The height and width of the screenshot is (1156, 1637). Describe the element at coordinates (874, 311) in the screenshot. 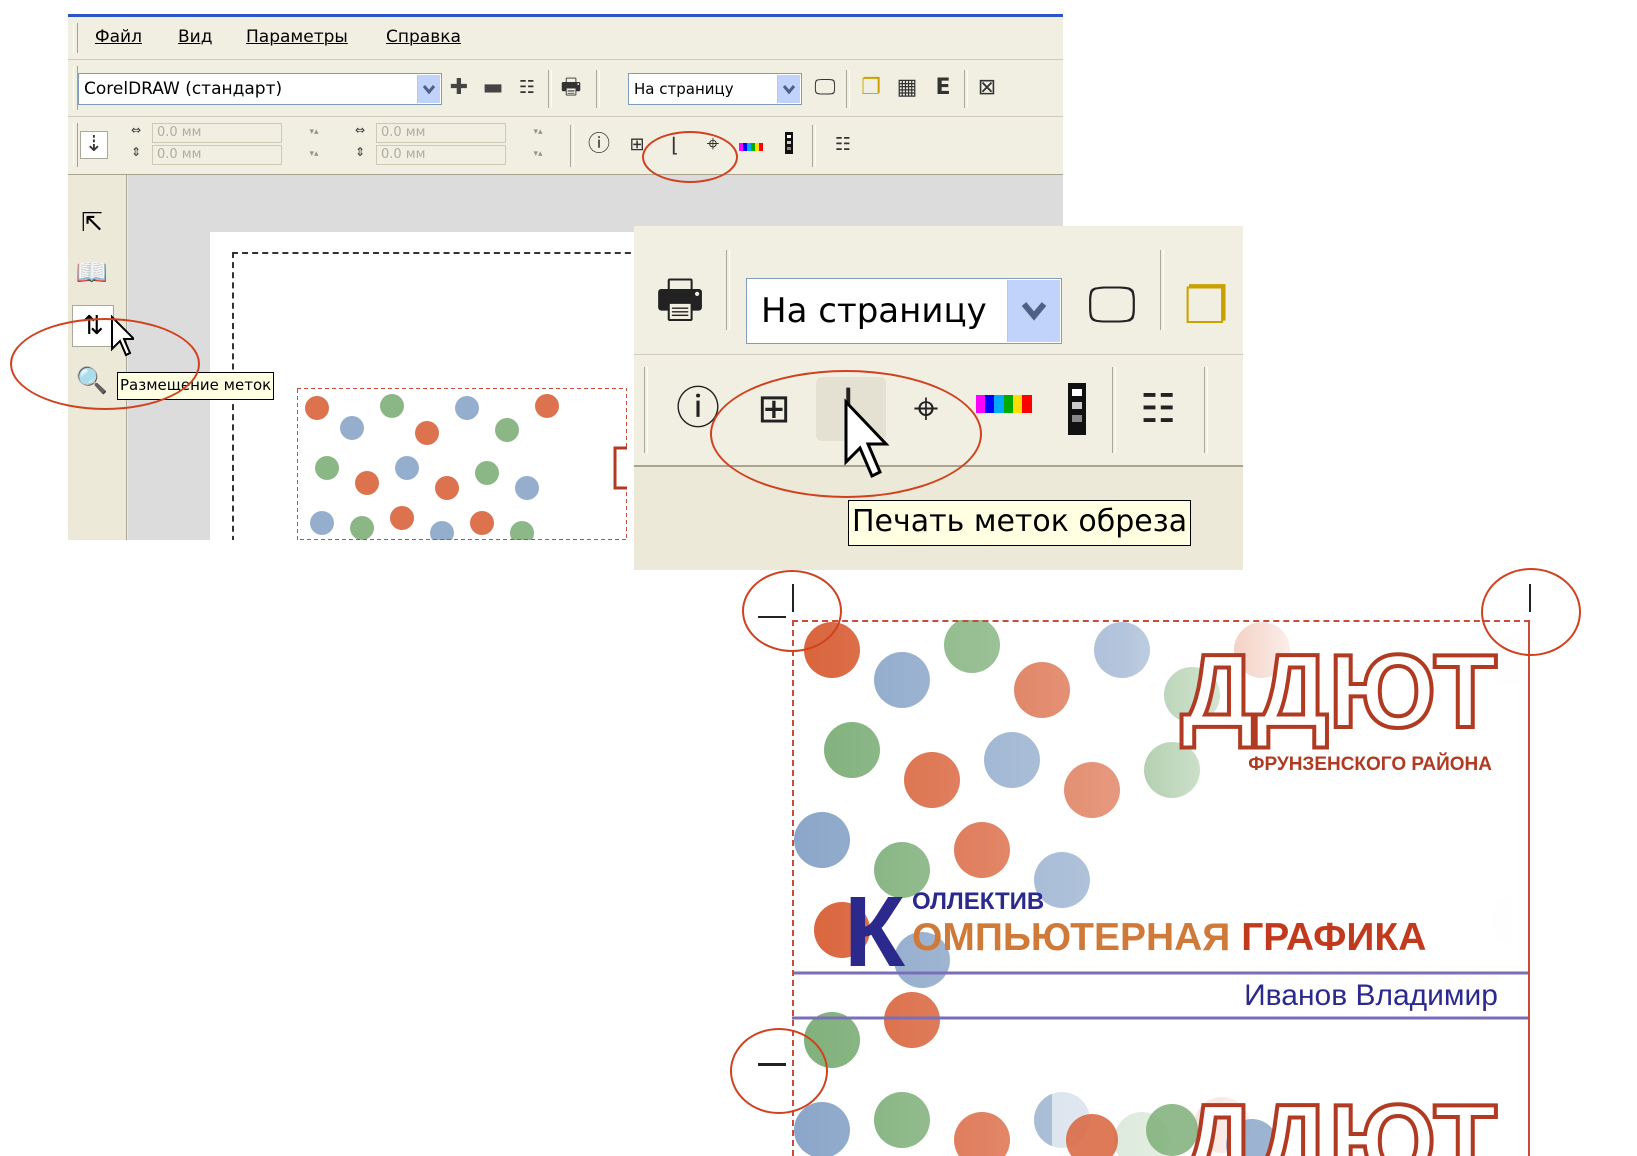

I see `fit-value: На страницу` at that location.